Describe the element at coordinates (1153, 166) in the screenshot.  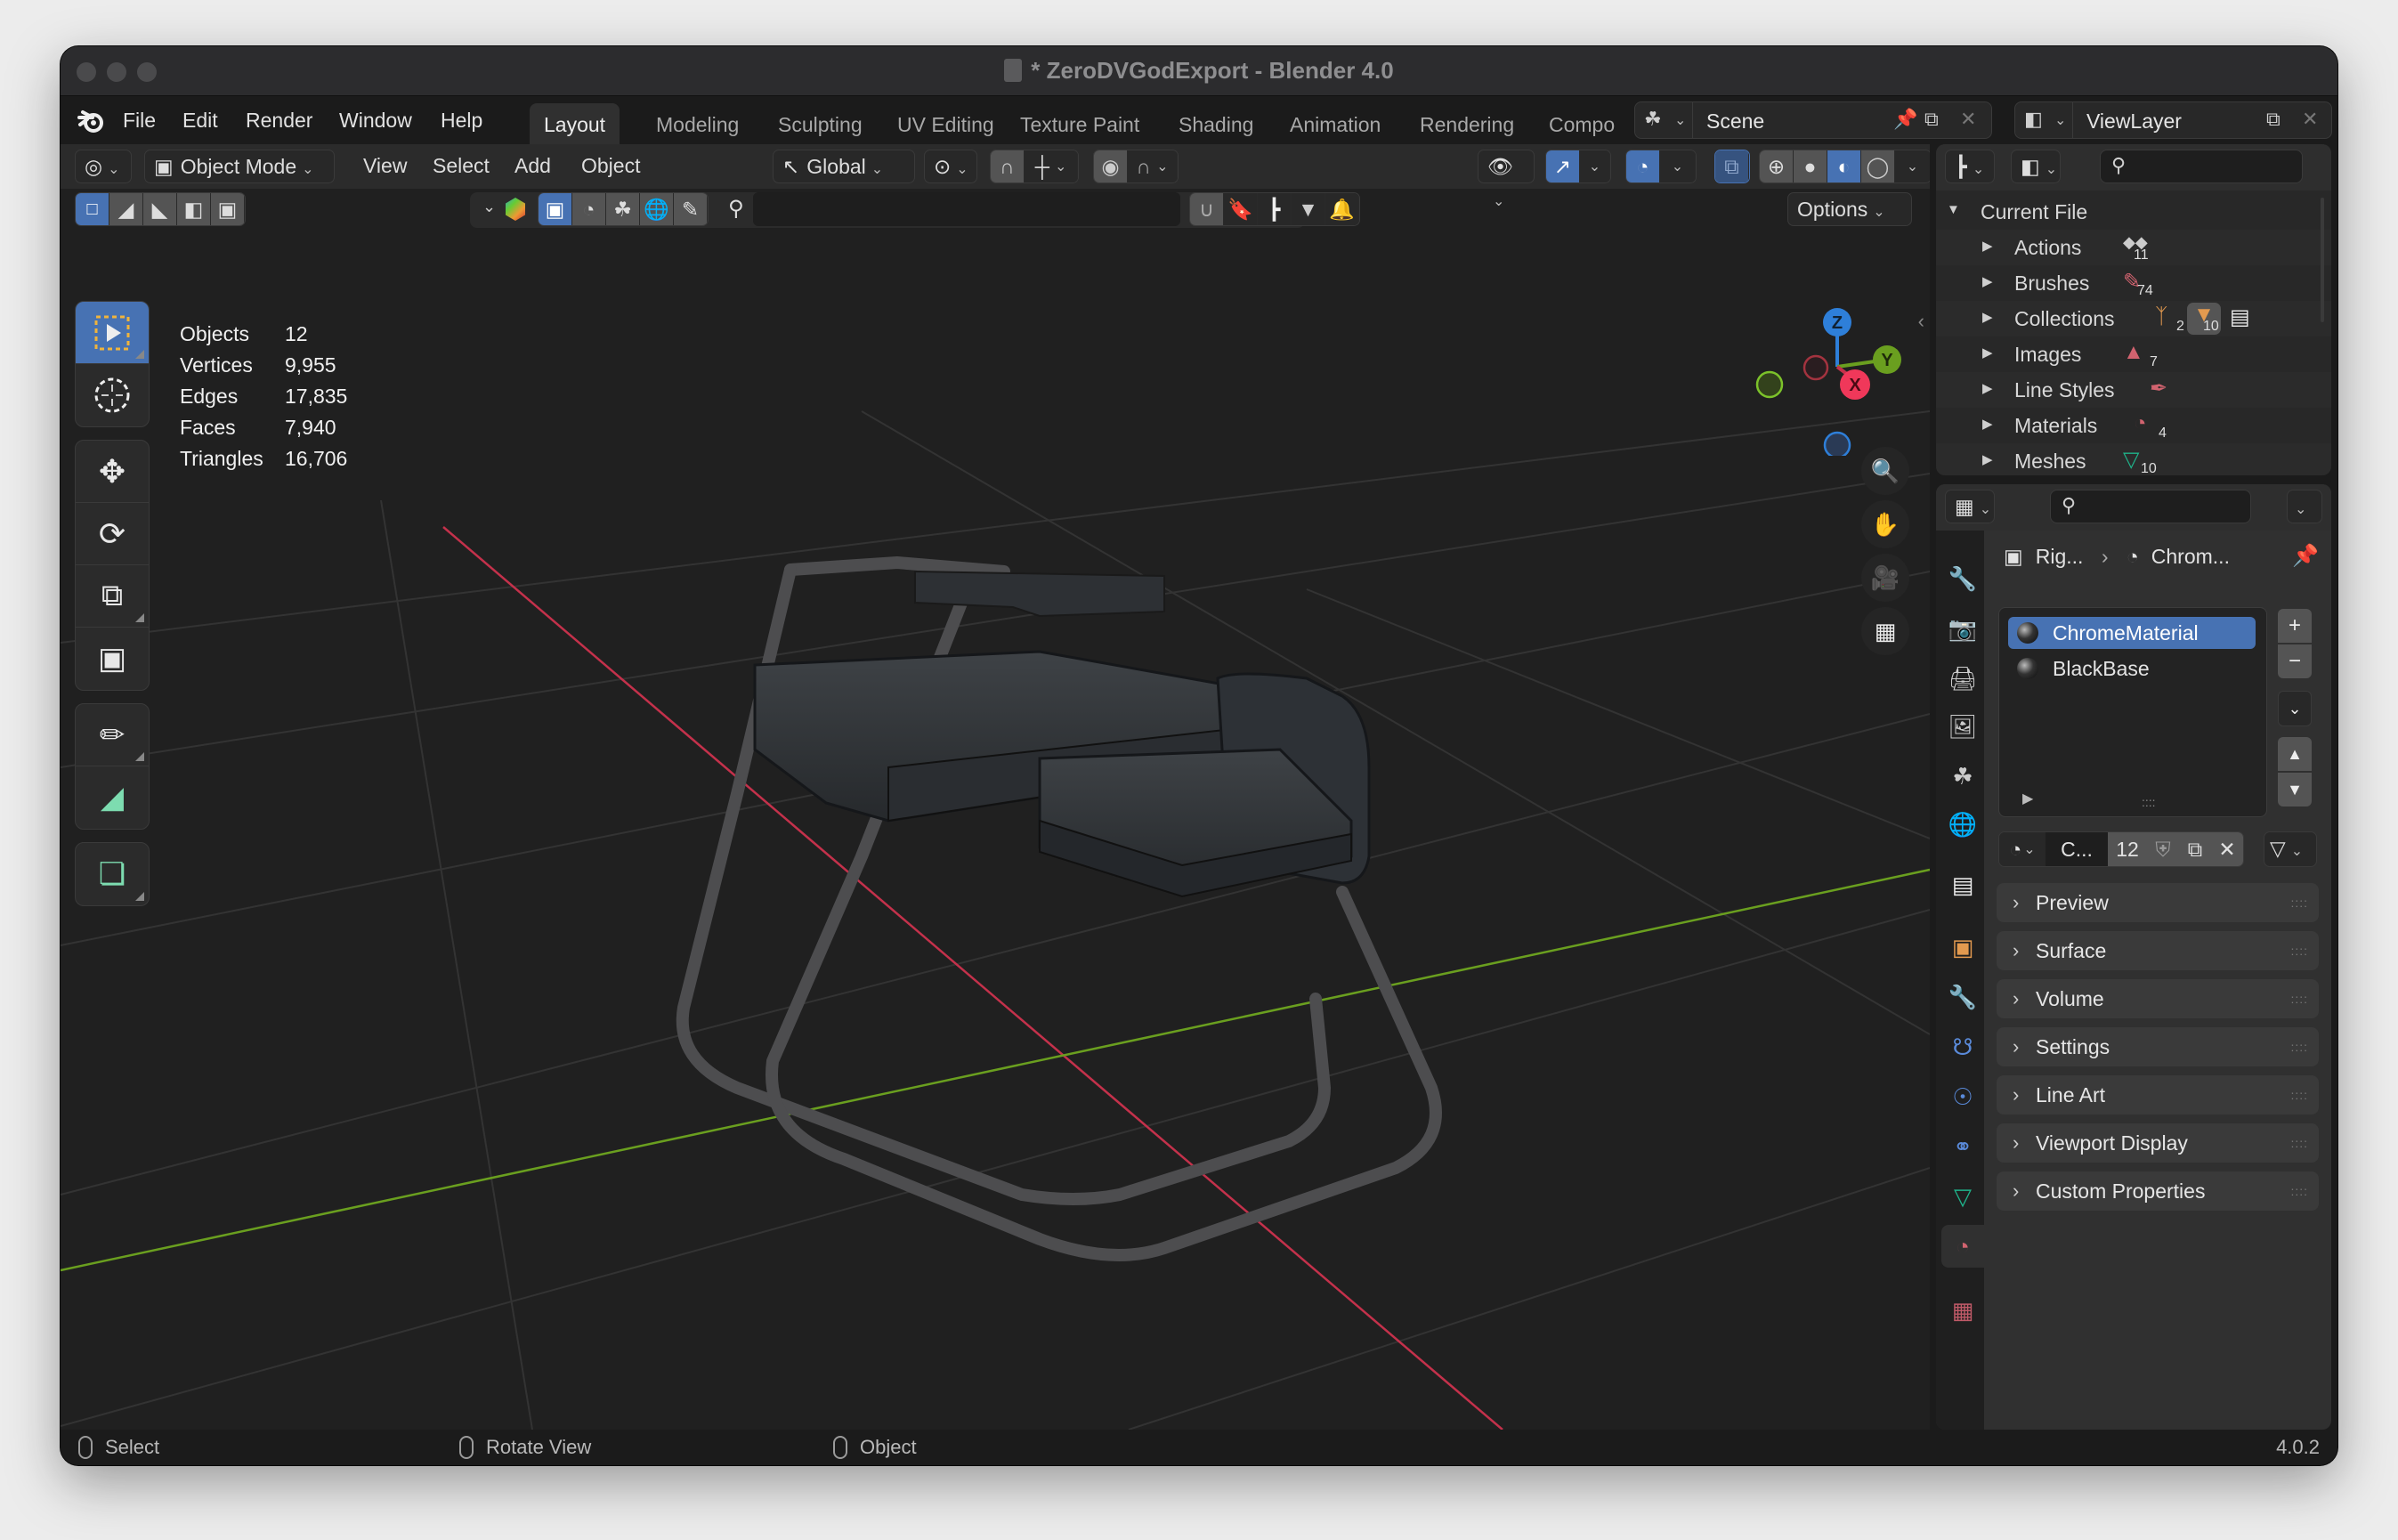
I see `falloff-dropdown: ∩ ⌄` at that location.